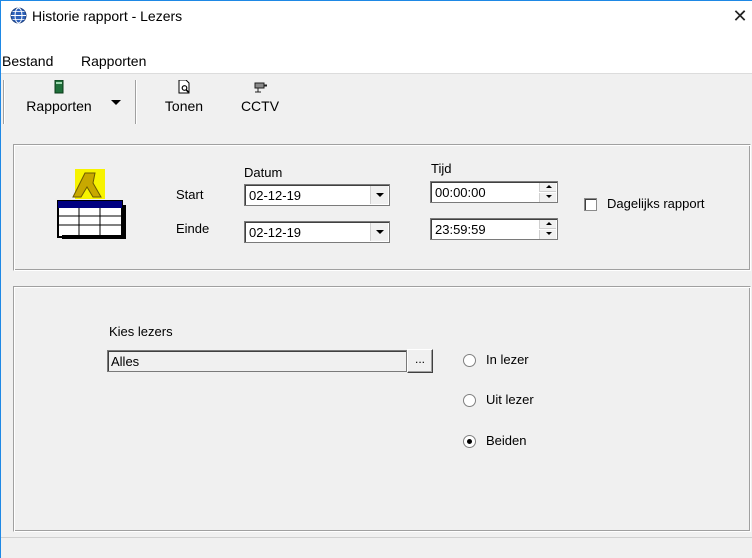  I want to click on daily-report-checkbox, so click(590, 204).